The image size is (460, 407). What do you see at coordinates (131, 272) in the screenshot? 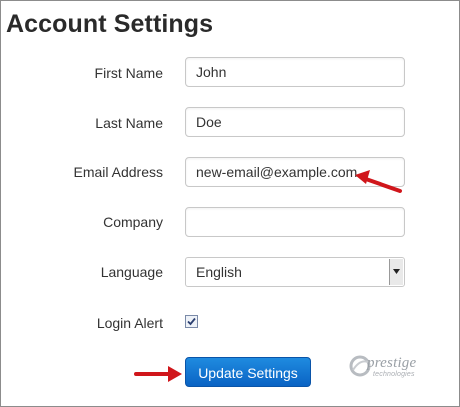
I see `language-label: Language` at bounding box center [131, 272].